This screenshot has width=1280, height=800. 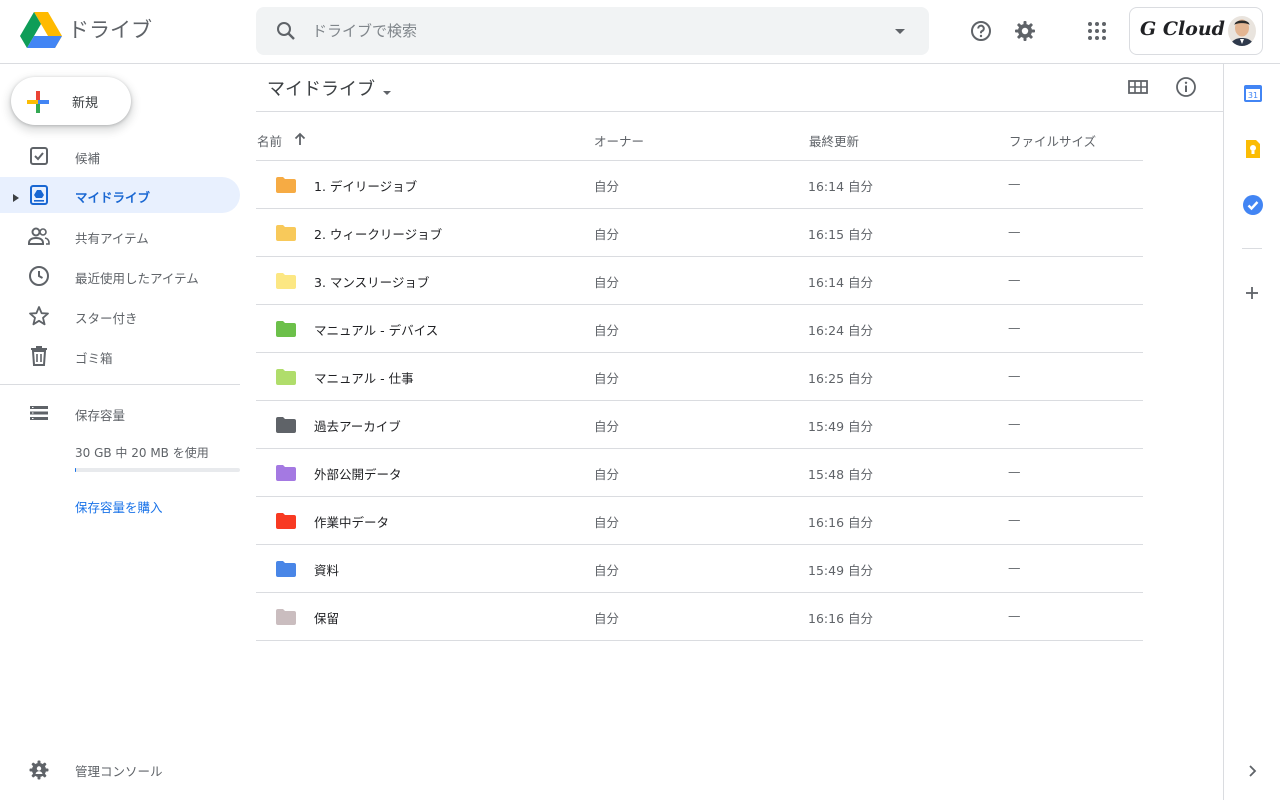 I want to click on table-row: 2. ウィークリージョブ 自分 16:15 自分 —, so click(x=699, y=233).